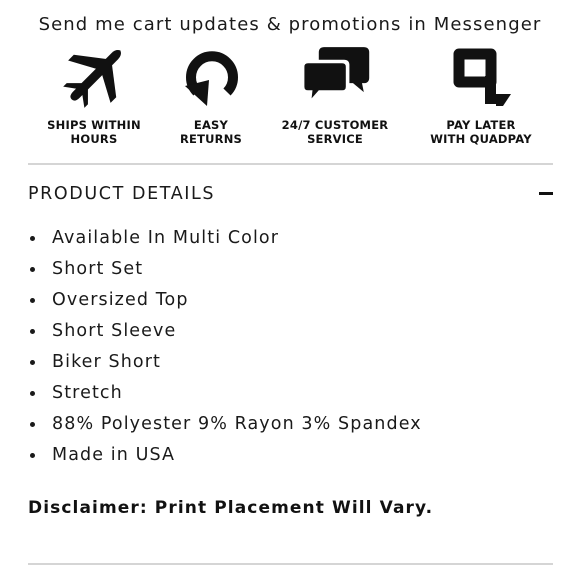 This screenshot has width=580, height=580. What do you see at coordinates (225, 270) in the screenshot?
I see `list-item: Short Set` at bounding box center [225, 270].